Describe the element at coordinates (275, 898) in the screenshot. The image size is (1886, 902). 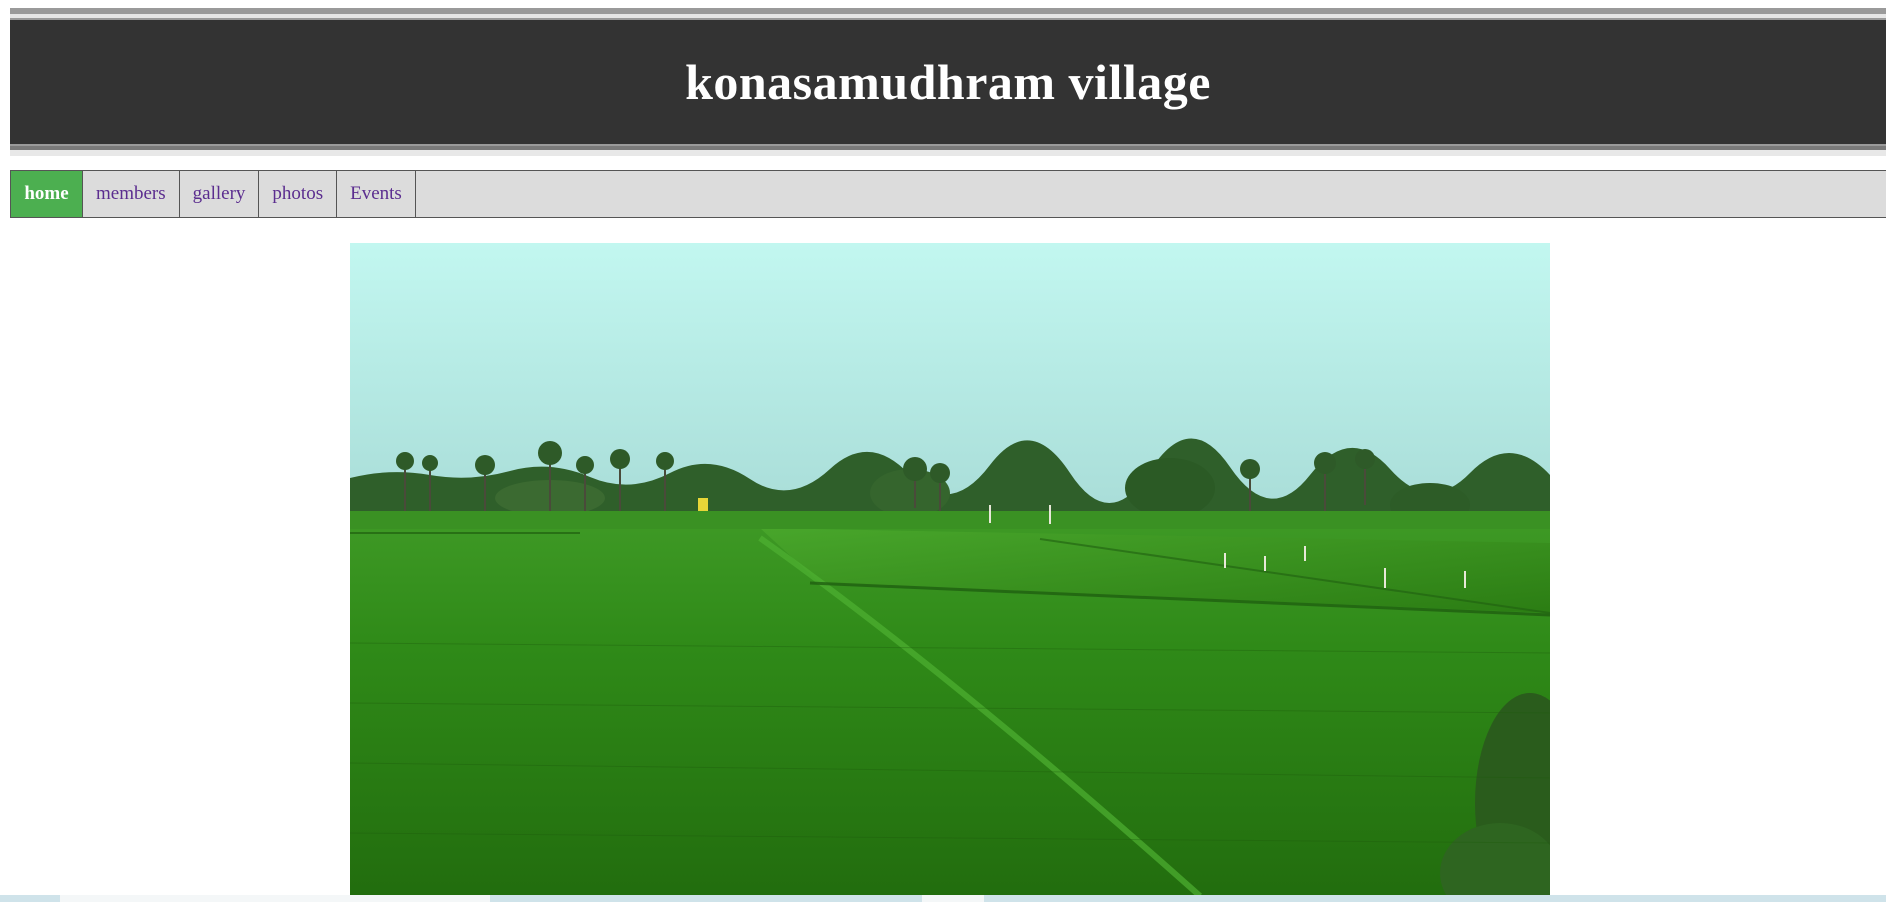
I see `bottom-strip-segment` at that location.